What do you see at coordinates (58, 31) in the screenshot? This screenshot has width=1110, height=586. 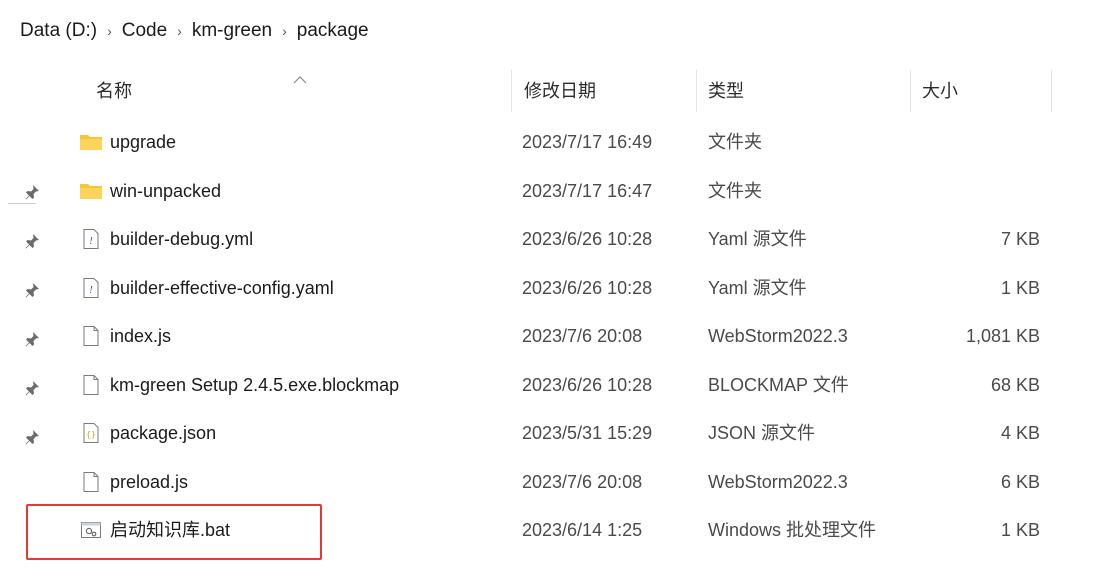 I see `breadcrumb-drive: Data (D:)` at bounding box center [58, 31].